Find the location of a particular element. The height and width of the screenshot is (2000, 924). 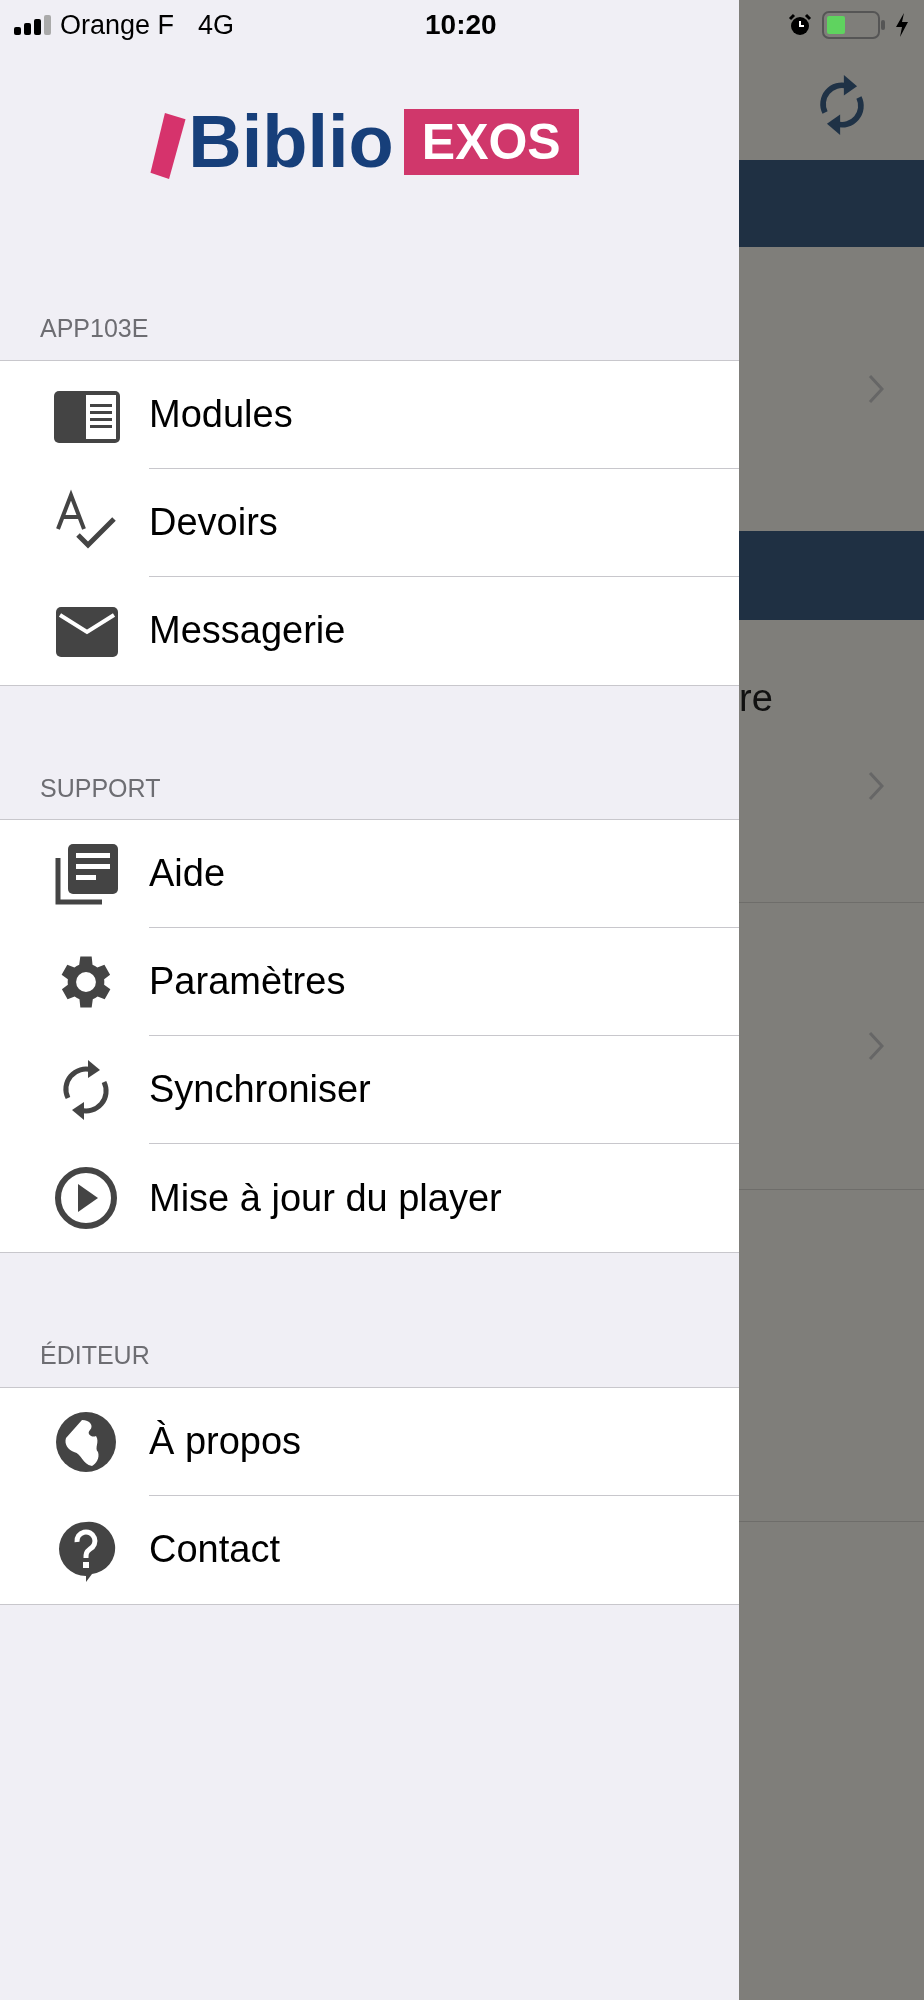

menu-item: À propos is located at coordinates (369, 1441).